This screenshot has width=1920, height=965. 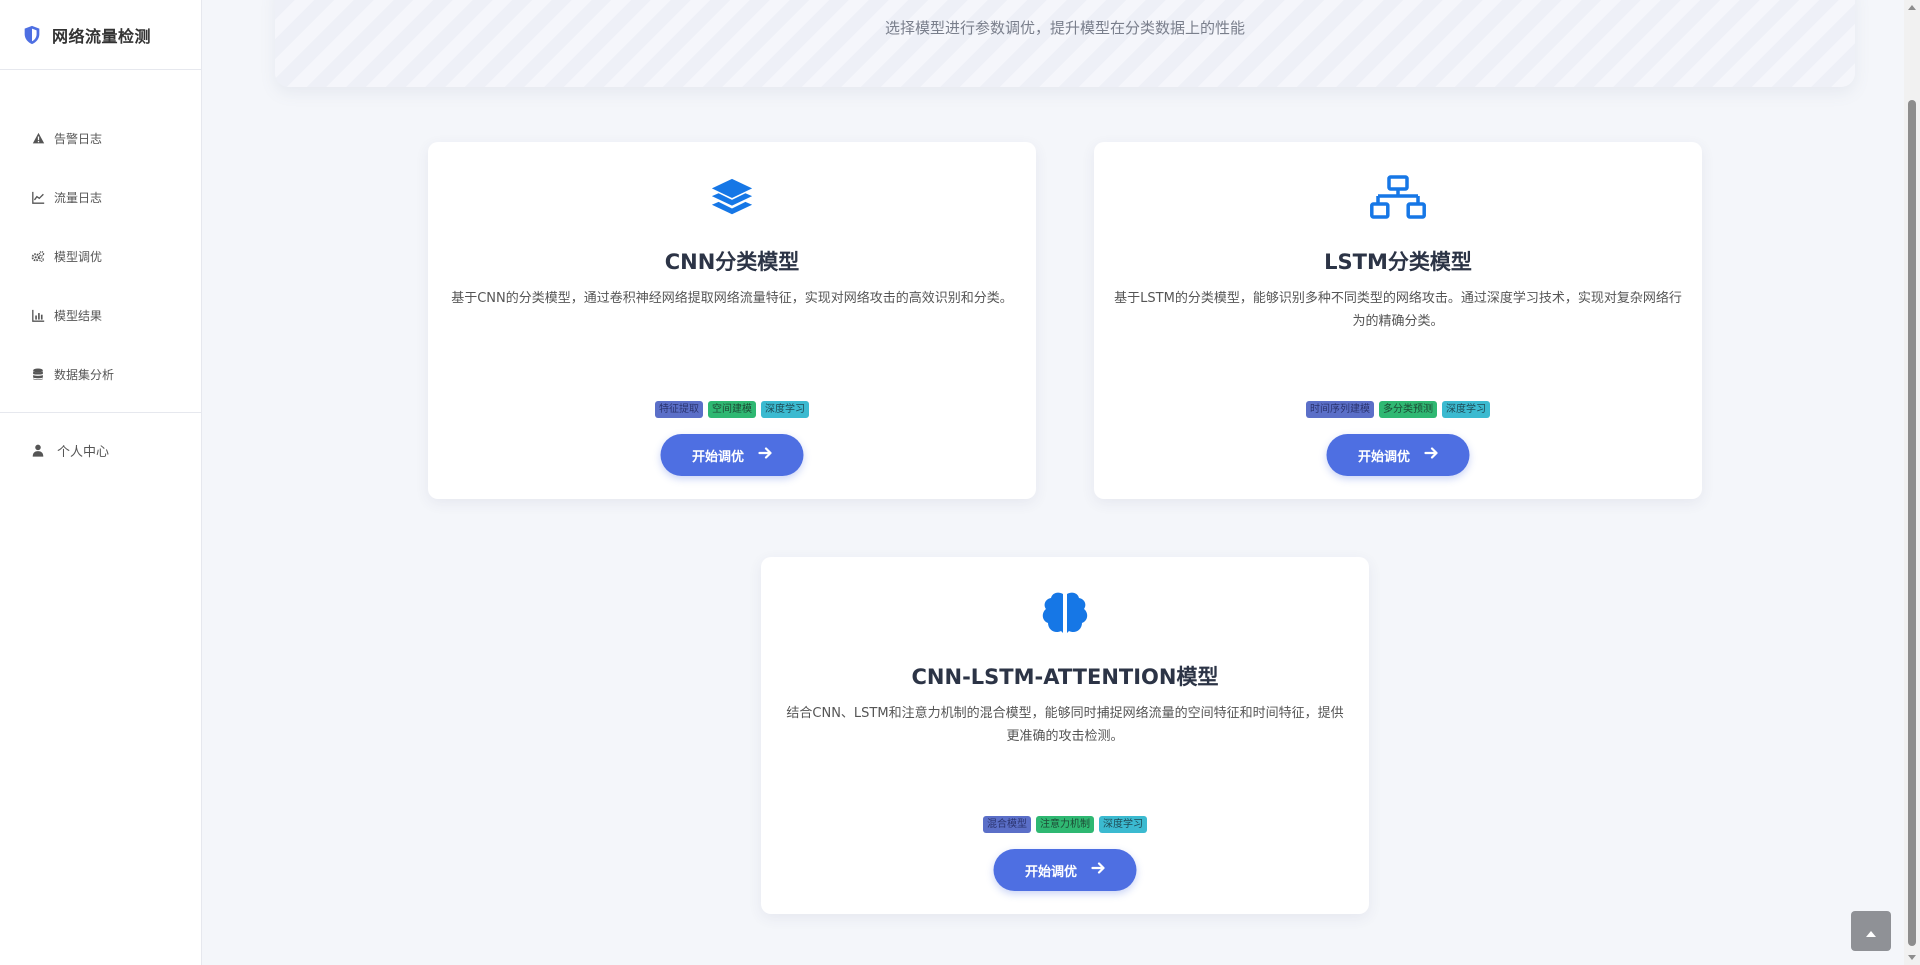 I want to click on network-icon, so click(x=1398, y=198).